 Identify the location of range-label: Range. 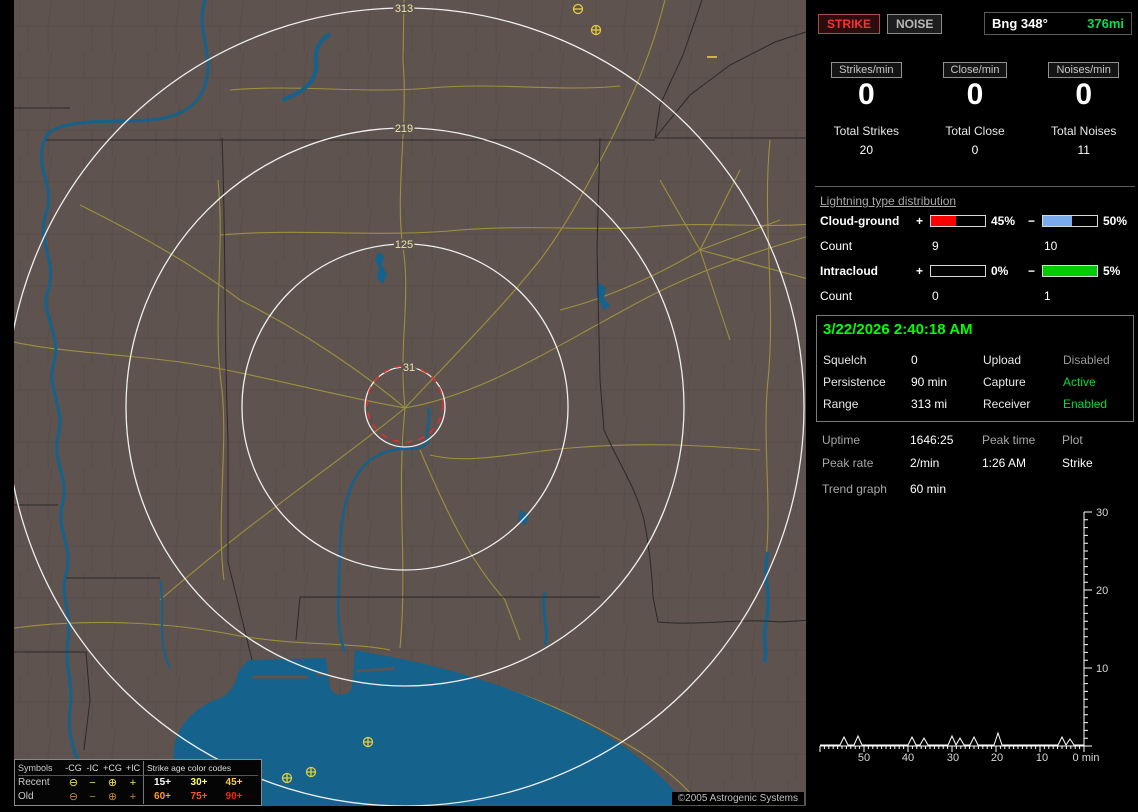
(841, 404).